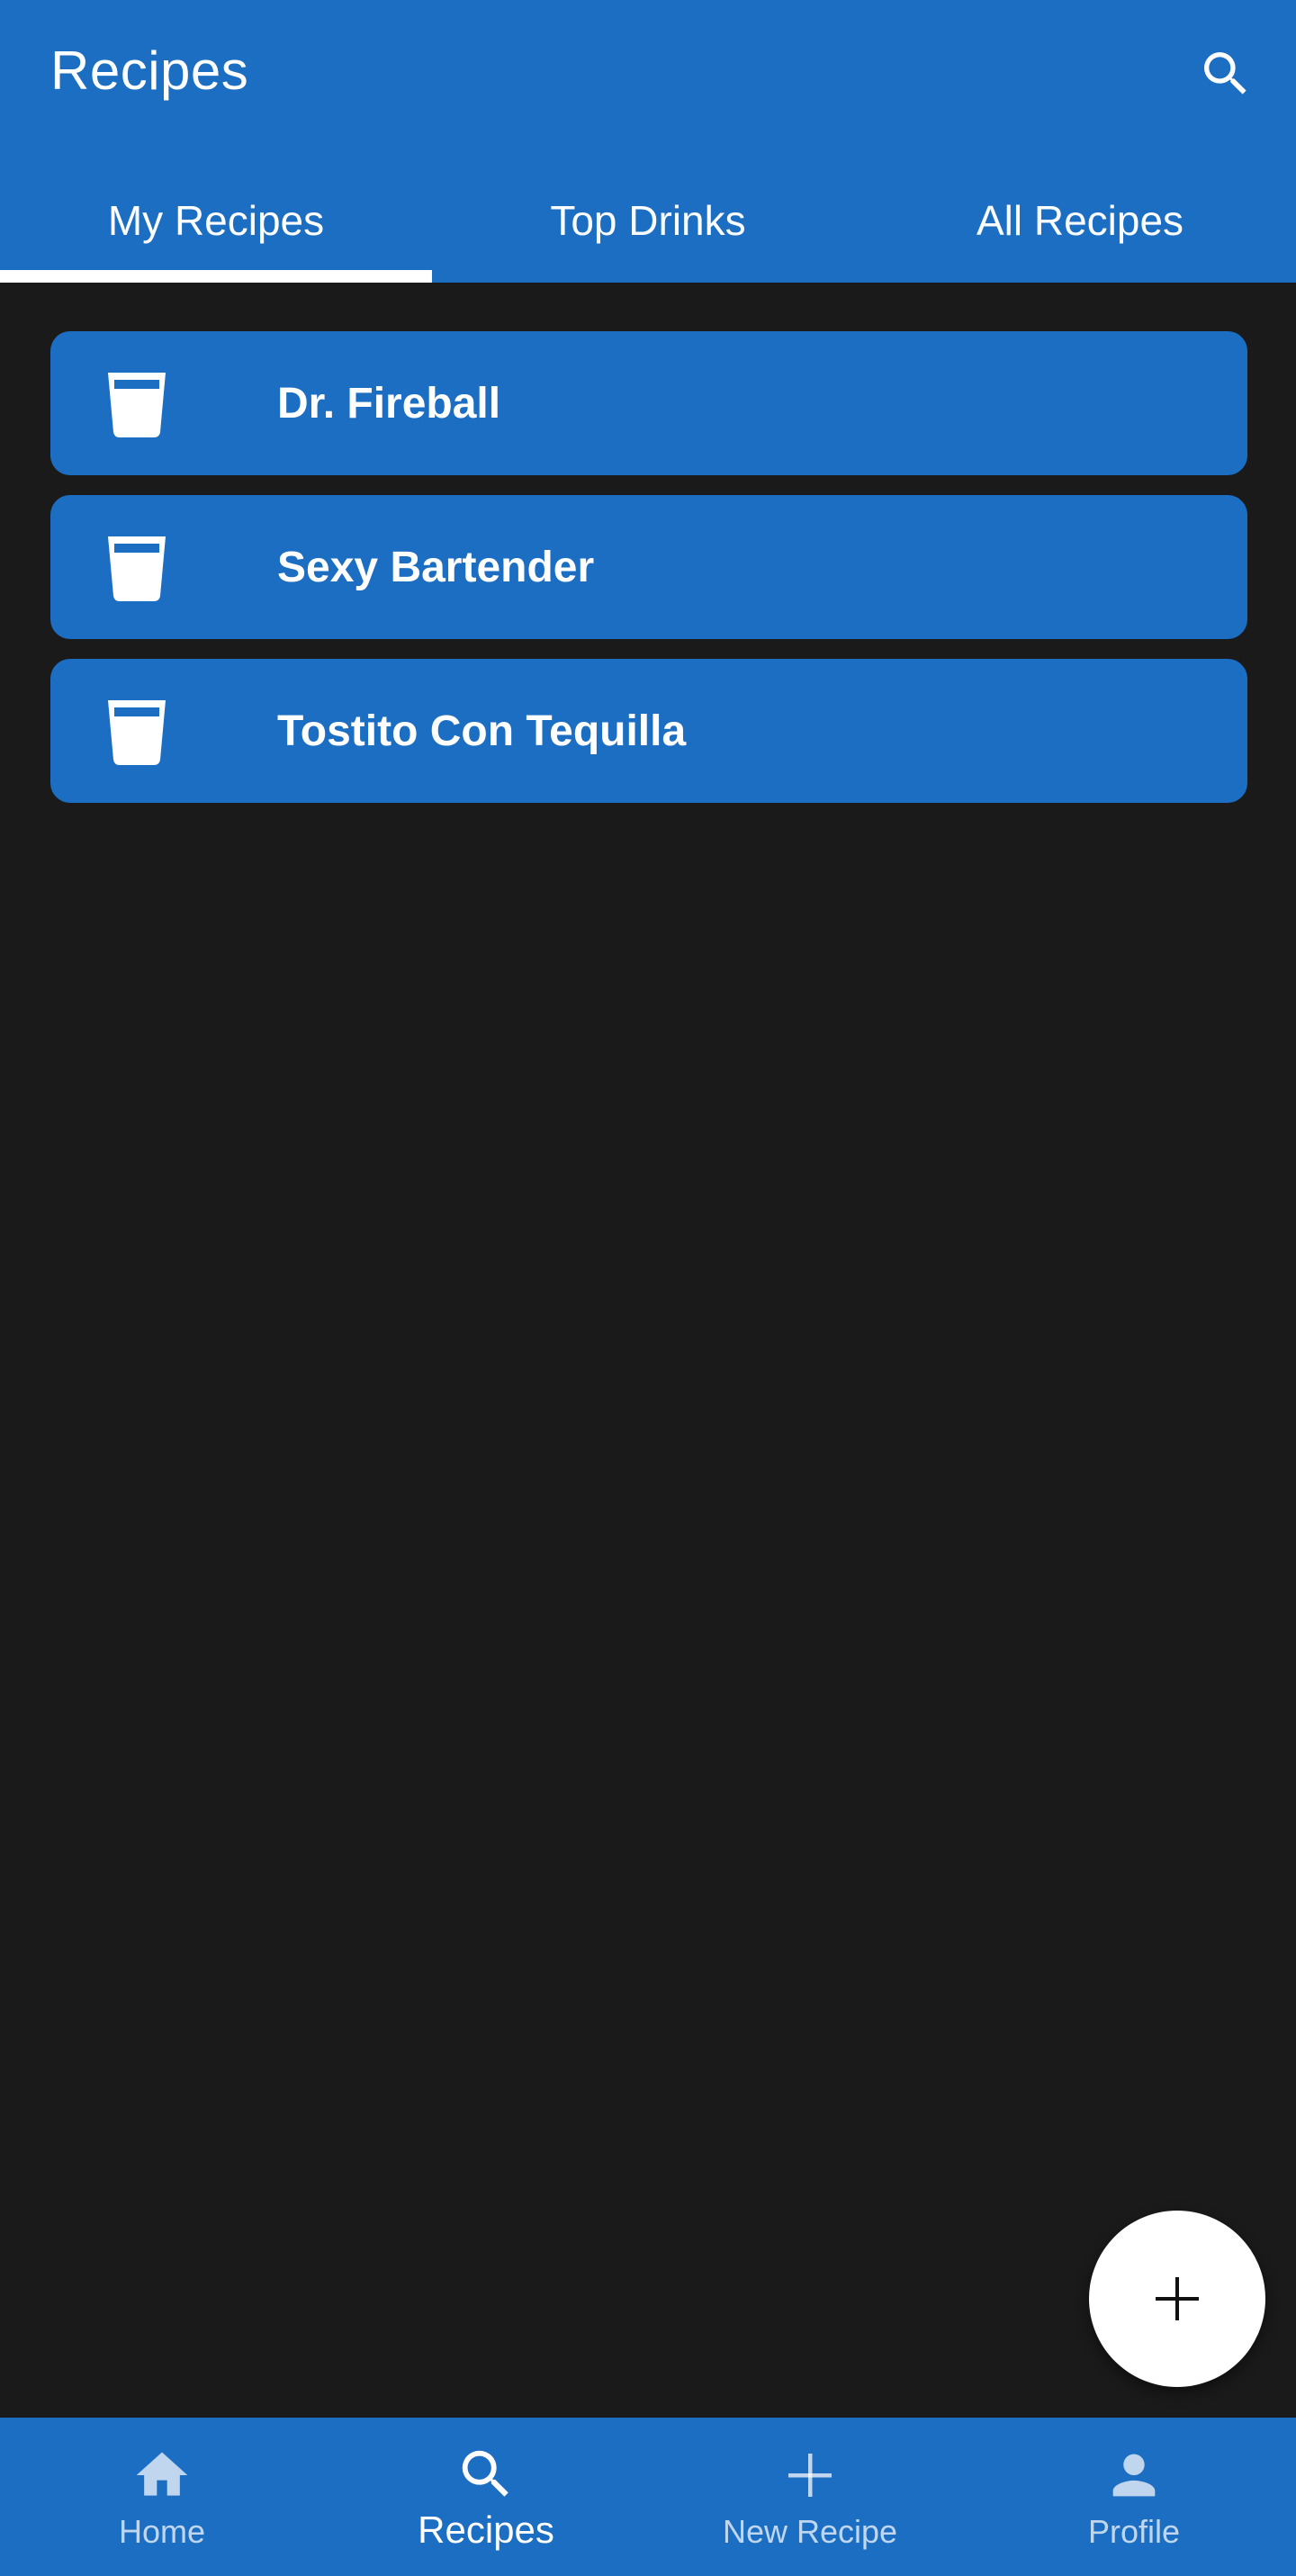 The width and height of the screenshot is (1296, 2576). I want to click on nav-label: Profile, so click(1134, 2531).